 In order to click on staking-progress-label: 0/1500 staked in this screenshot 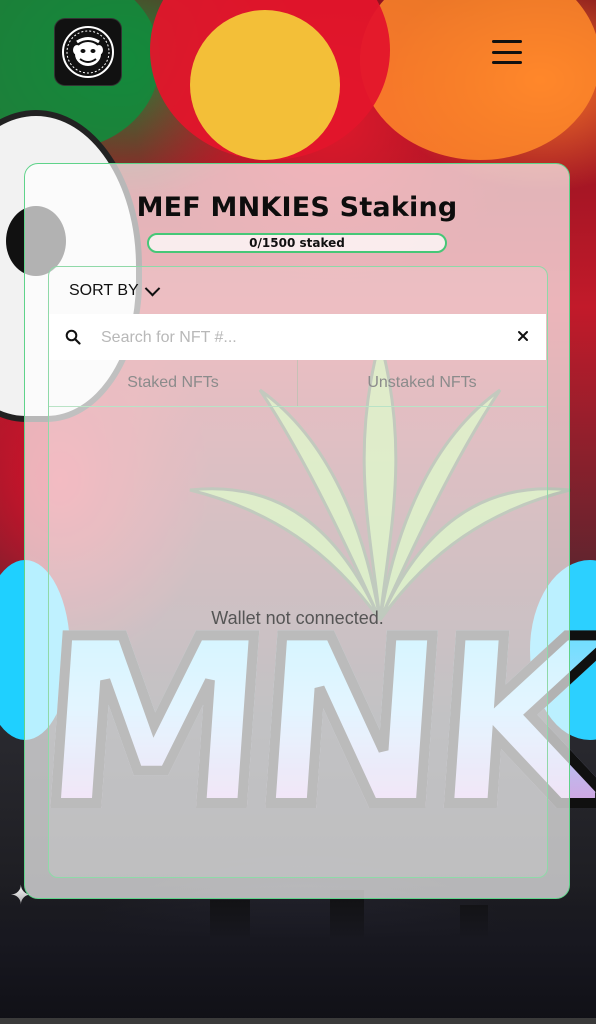, I will do `click(297, 243)`.